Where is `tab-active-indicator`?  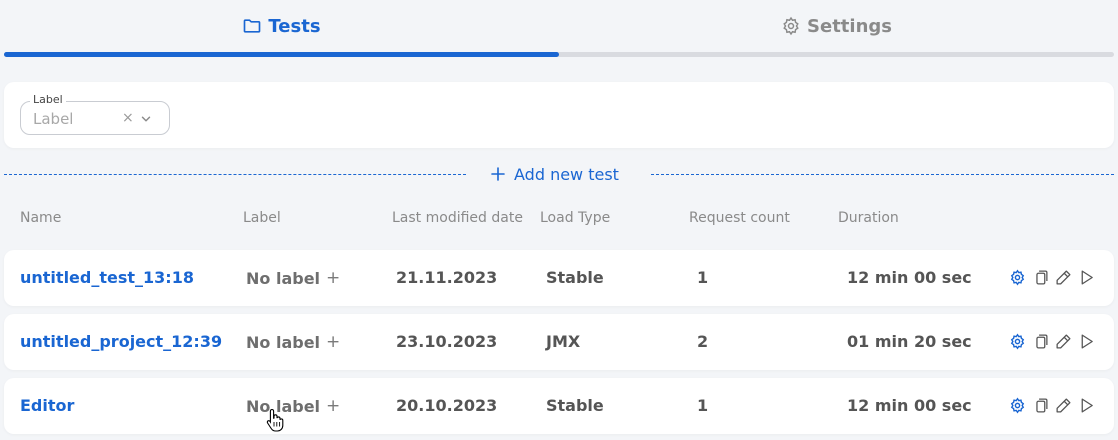 tab-active-indicator is located at coordinates (281, 54).